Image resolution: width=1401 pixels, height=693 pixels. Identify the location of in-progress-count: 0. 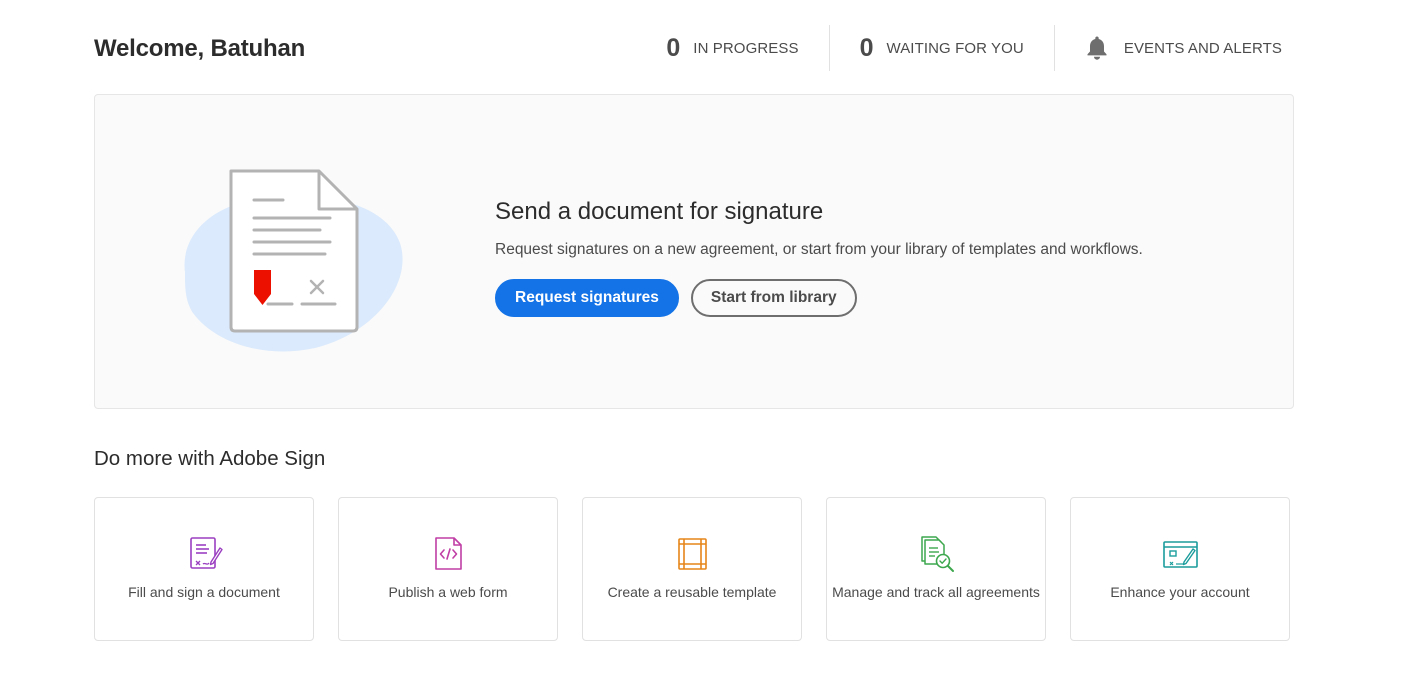
(673, 47).